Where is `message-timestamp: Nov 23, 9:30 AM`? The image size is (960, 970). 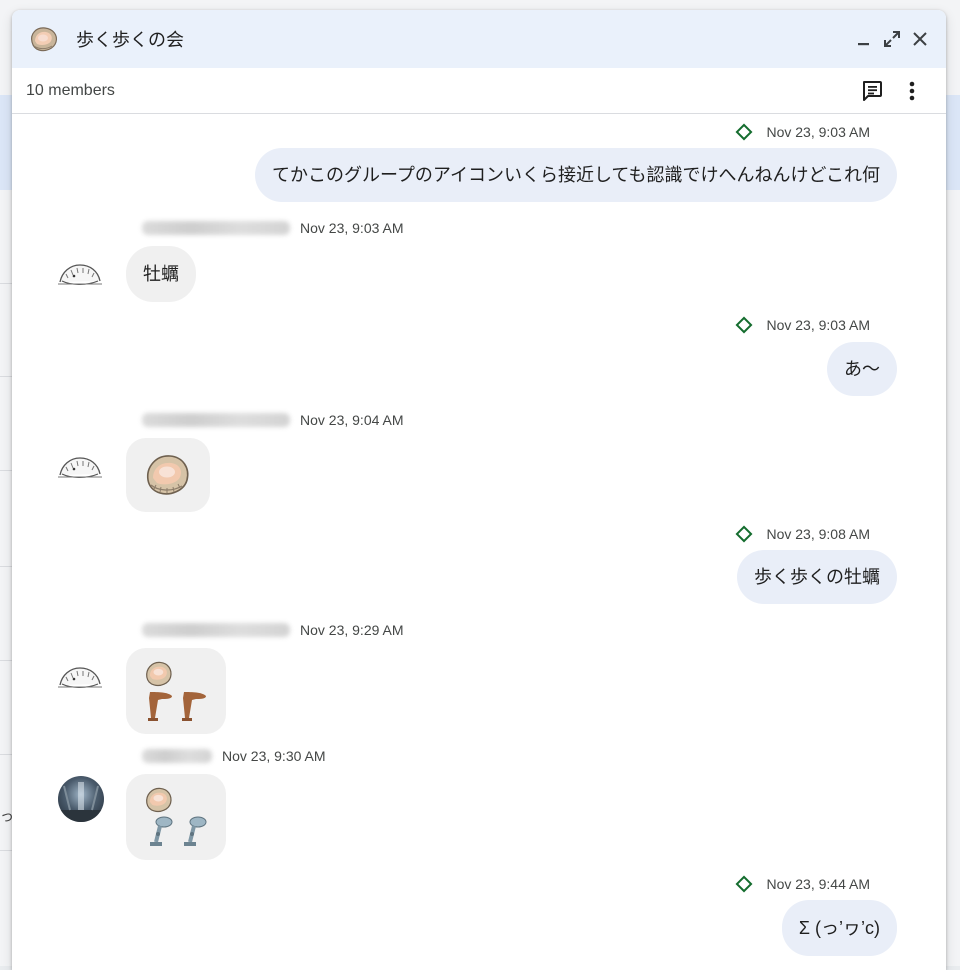
message-timestamp: Nov 23, 9:30 AM is located at coordinates (274, 756).